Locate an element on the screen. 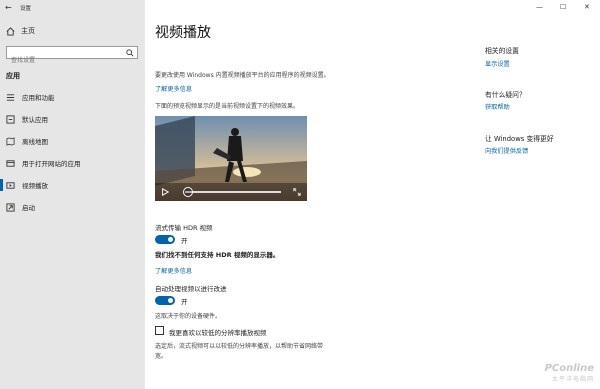  low-resolution-checkbox is located at coordinates (159, 330).